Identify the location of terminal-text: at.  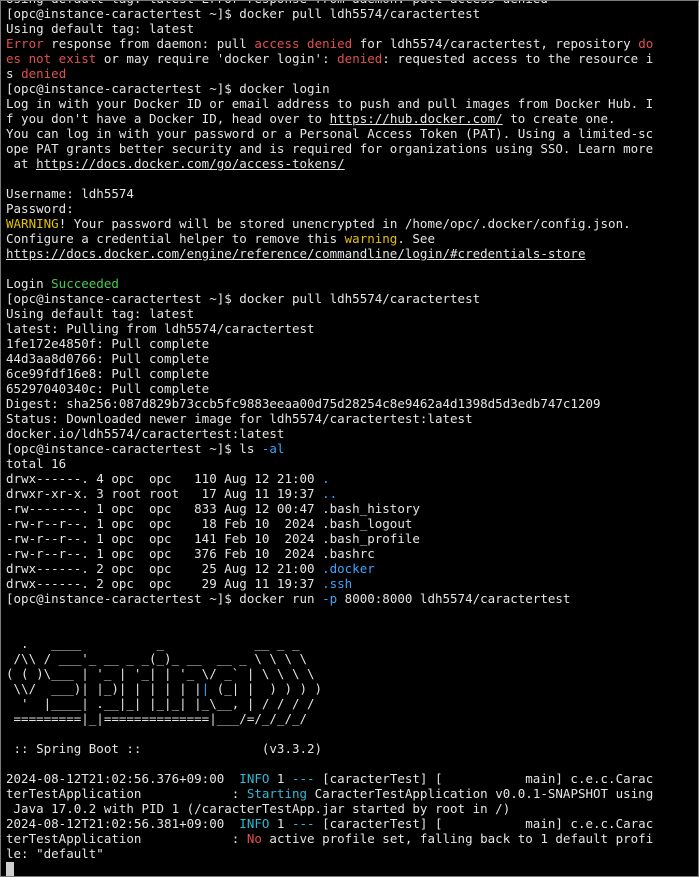
(21, 163).